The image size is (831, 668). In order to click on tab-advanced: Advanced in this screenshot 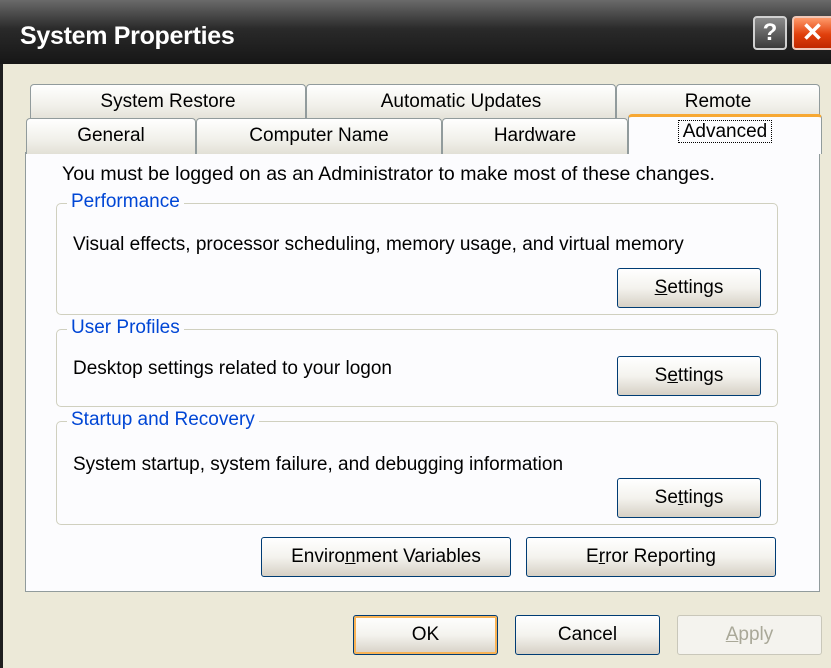, I will do `click(725, 134)`.